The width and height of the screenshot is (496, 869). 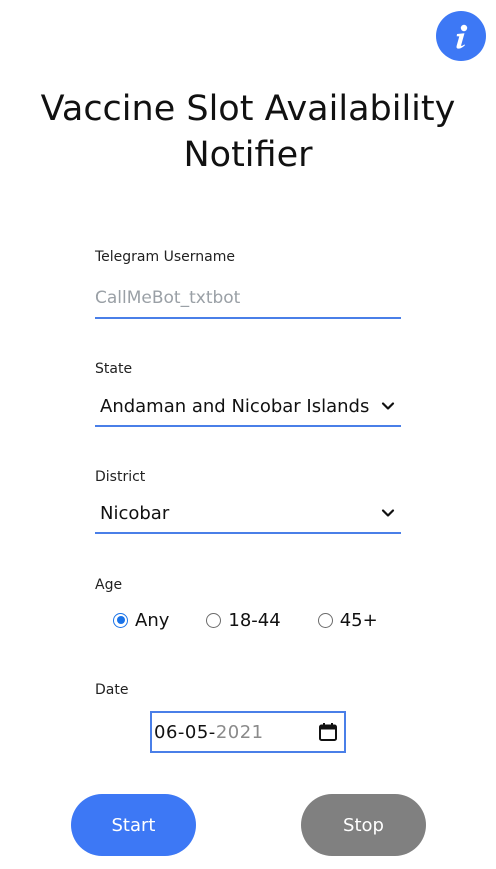 I want to click on age-option-45-plus: 45+, so click(x=347, y=620).